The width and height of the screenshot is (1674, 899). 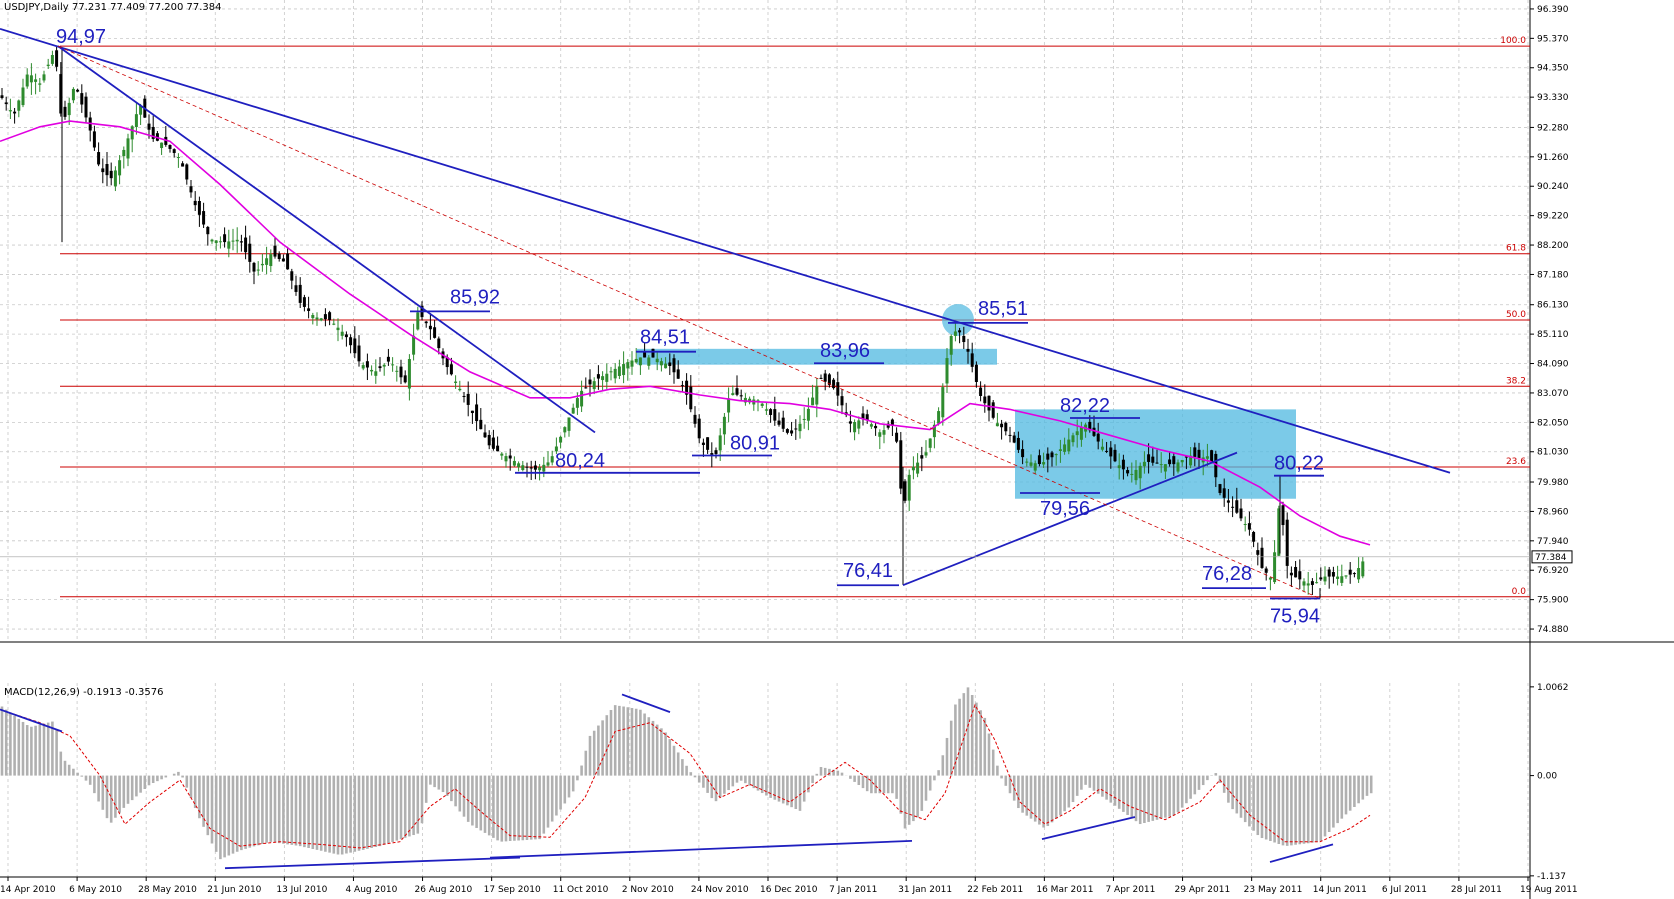 What do you see at coordinates (665, 338) in the screenshot?
I see `price-annotation: 84,51` at bounding box center [665, 338].